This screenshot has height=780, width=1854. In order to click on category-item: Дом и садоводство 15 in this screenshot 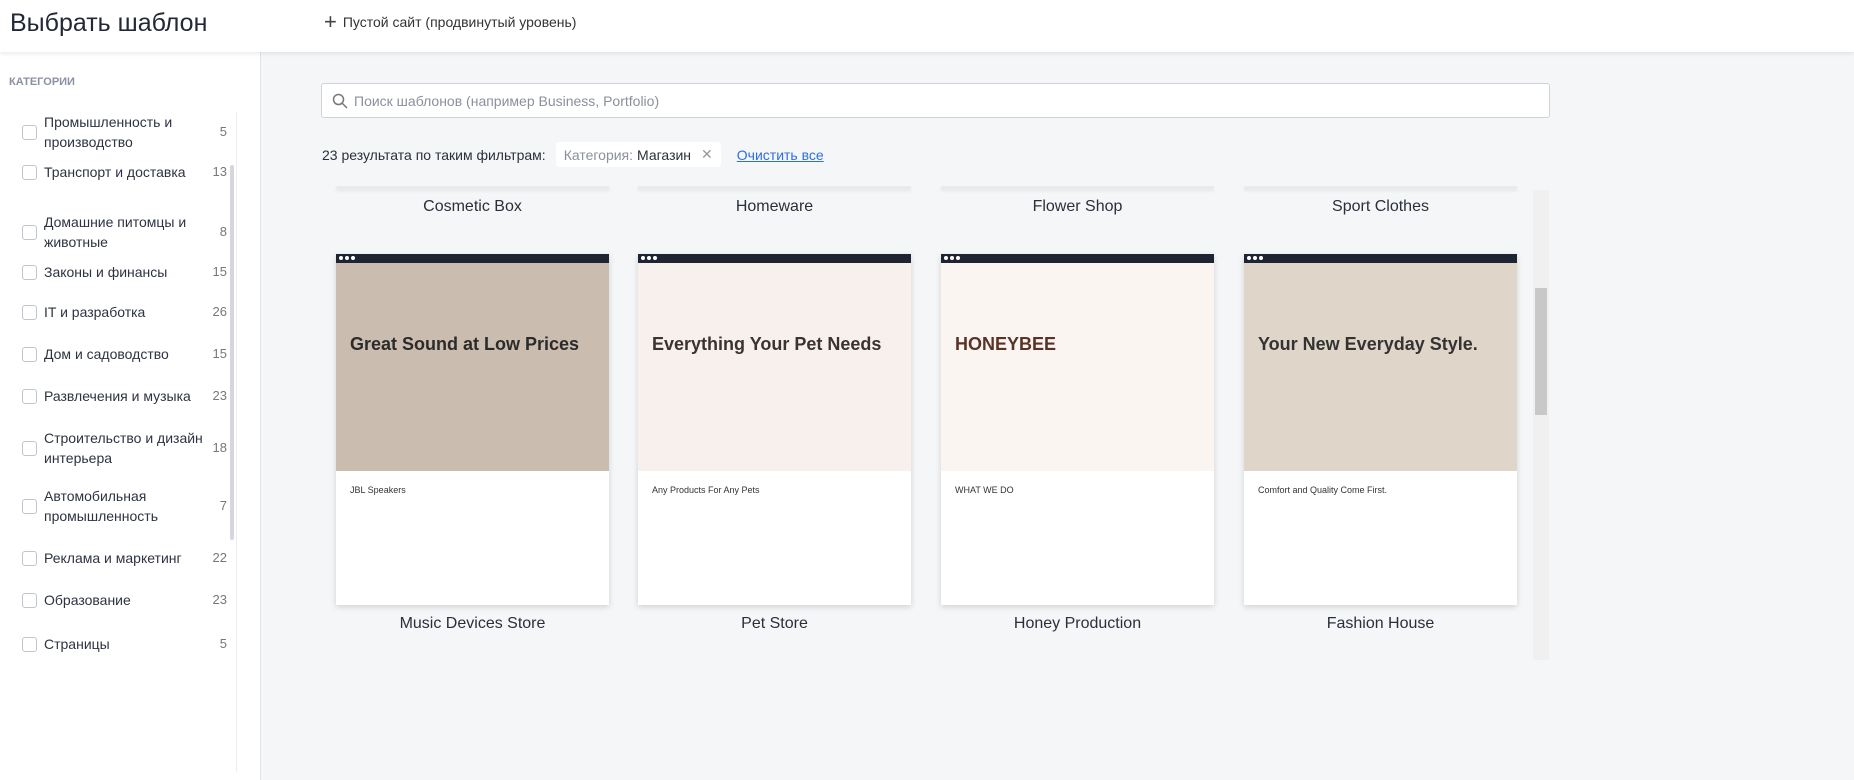, I will do `click(124, 354)`.